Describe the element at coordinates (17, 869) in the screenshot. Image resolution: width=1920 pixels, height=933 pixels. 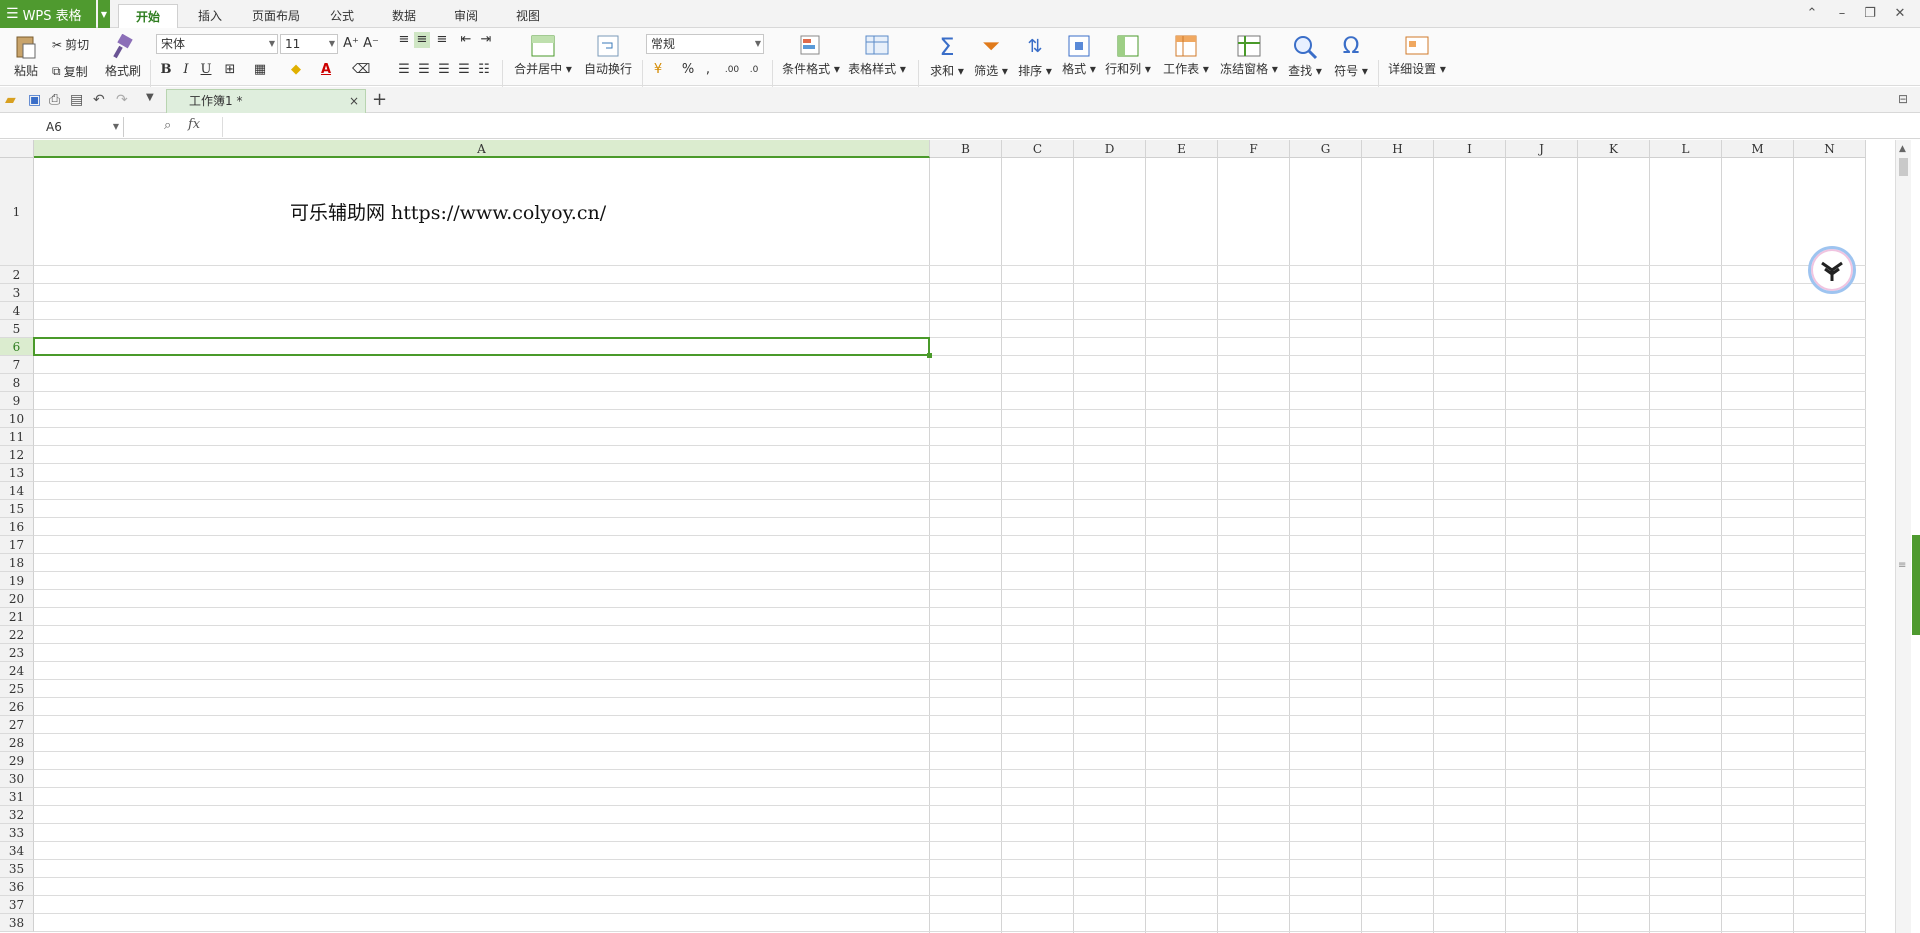
I see `row-header-35: 35` at that location.